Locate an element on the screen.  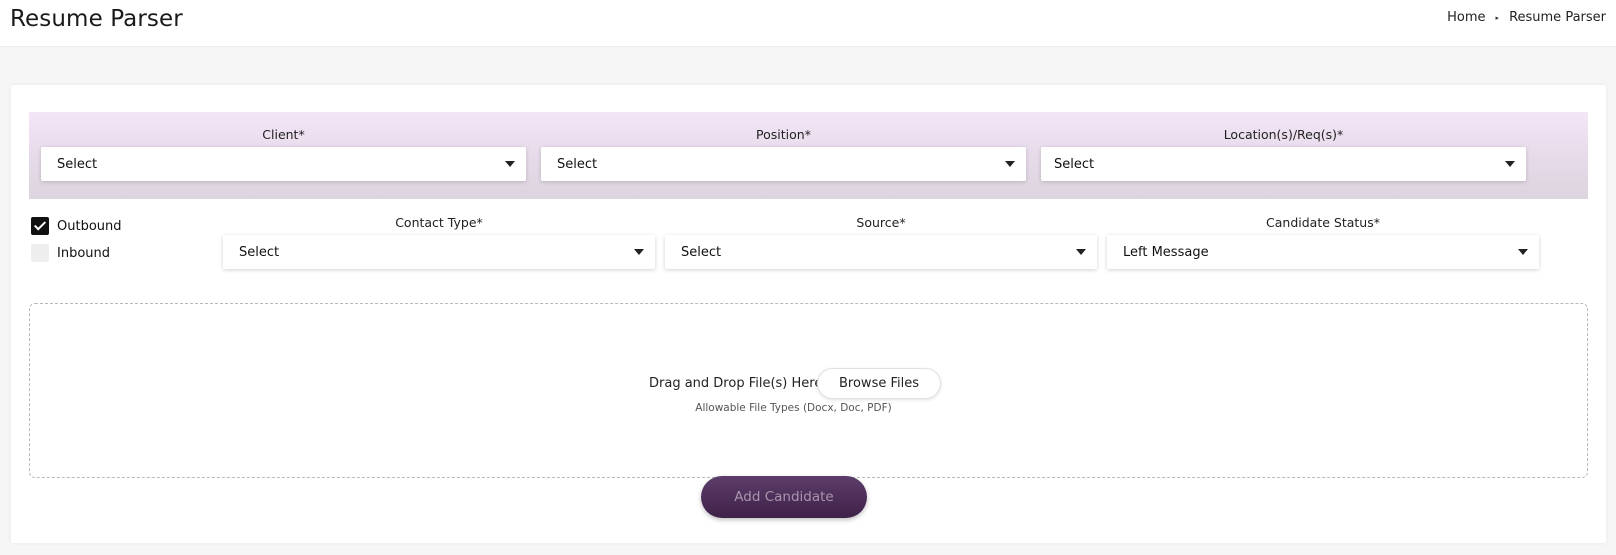
position-select: Select is located at coordinates (783, 164).